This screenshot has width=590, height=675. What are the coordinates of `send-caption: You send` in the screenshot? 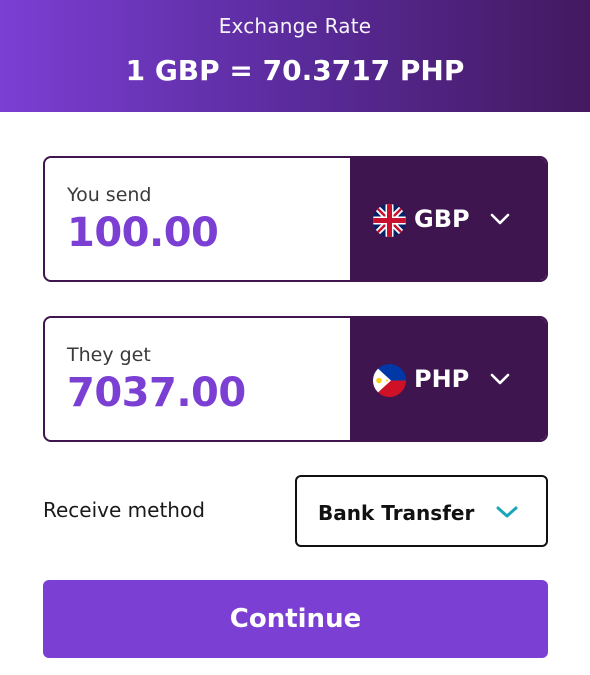 It's located at (109, 195).